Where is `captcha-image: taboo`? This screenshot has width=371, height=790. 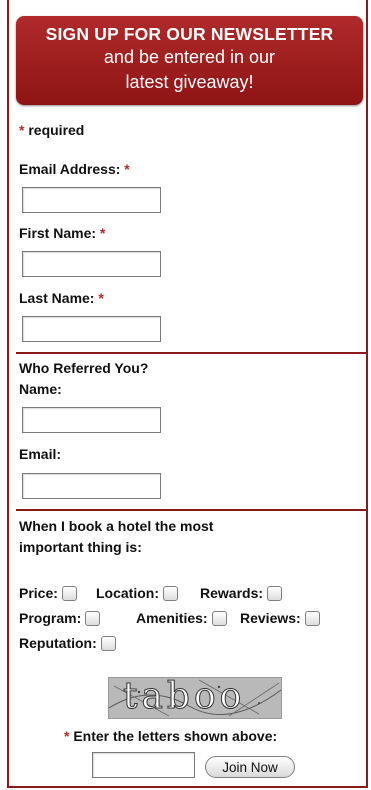 captcha-image: taboo is located at coordinates (195, 698).